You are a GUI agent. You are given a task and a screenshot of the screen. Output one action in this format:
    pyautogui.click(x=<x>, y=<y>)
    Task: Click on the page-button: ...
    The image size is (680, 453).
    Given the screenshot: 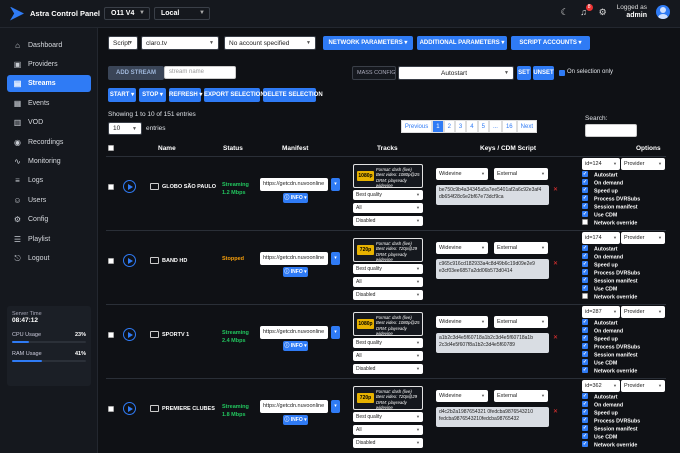 What is the action you would take?
    pyautogui.click(x=495, y=126)
    